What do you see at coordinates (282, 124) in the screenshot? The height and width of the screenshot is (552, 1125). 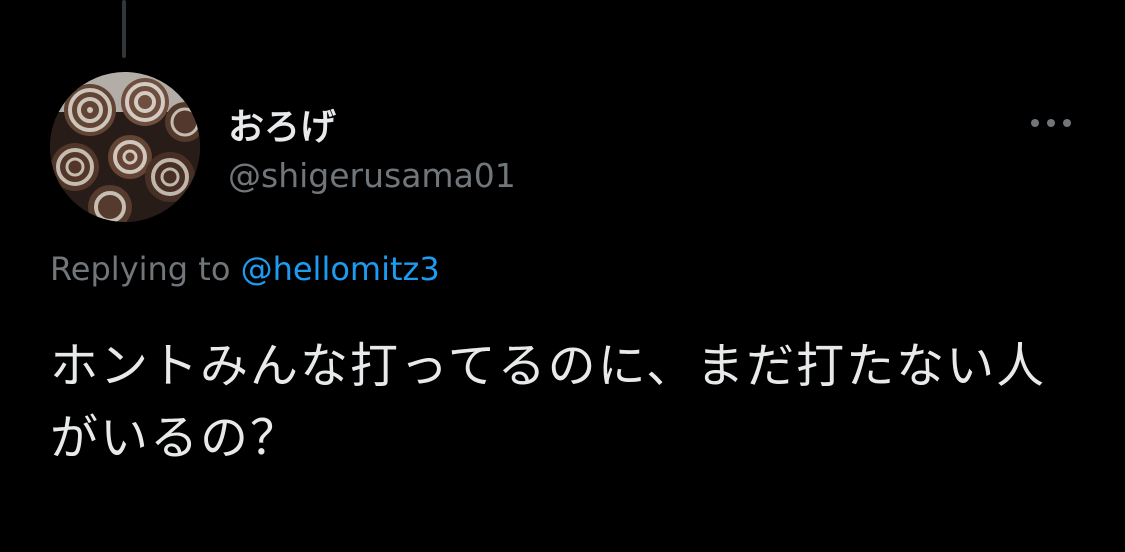 I see `display-name: おろげ` at bounding box center [282, 124].